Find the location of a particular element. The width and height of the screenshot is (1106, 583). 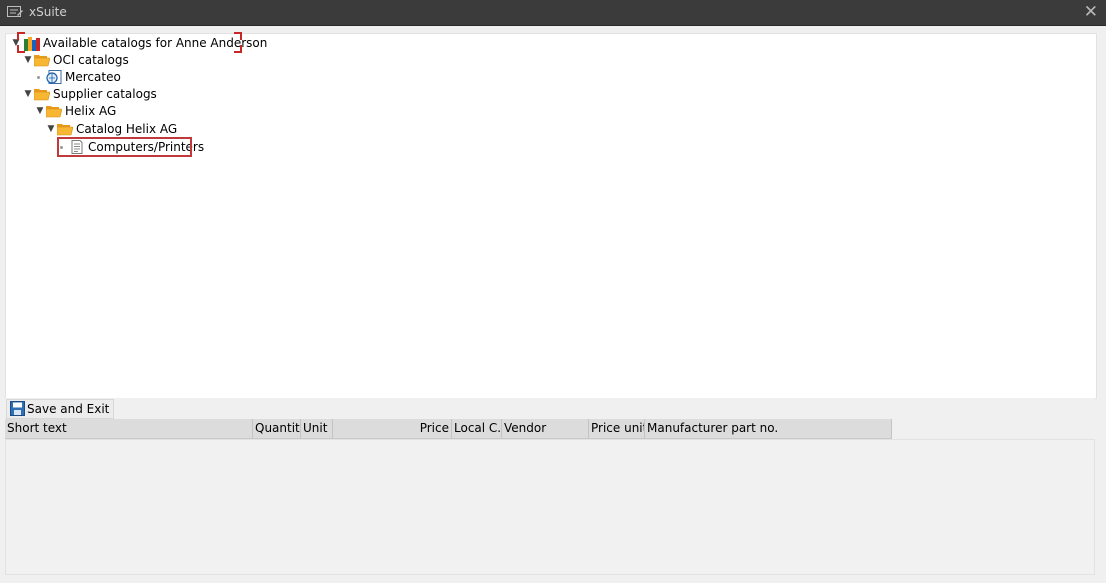

close-icon: ✕ is located at coordinates (1091, 12).